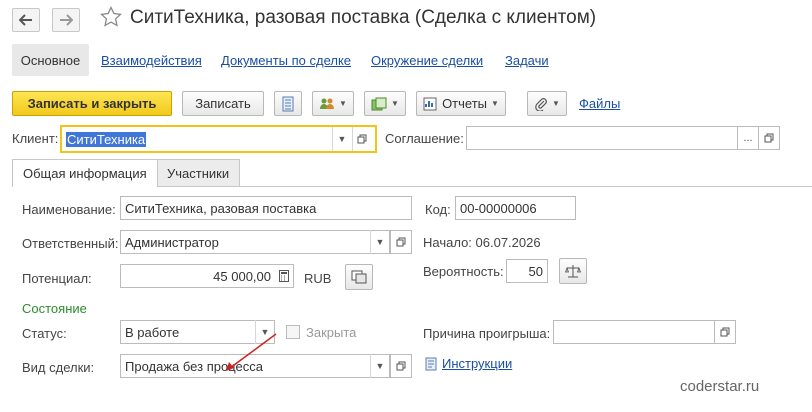 This screenshot has height=412, width=812. What do you see at coordinates (427, 60) in the screenshot?
I see `tab-environment: Окружение сделки` at bounding box center [427, 60].